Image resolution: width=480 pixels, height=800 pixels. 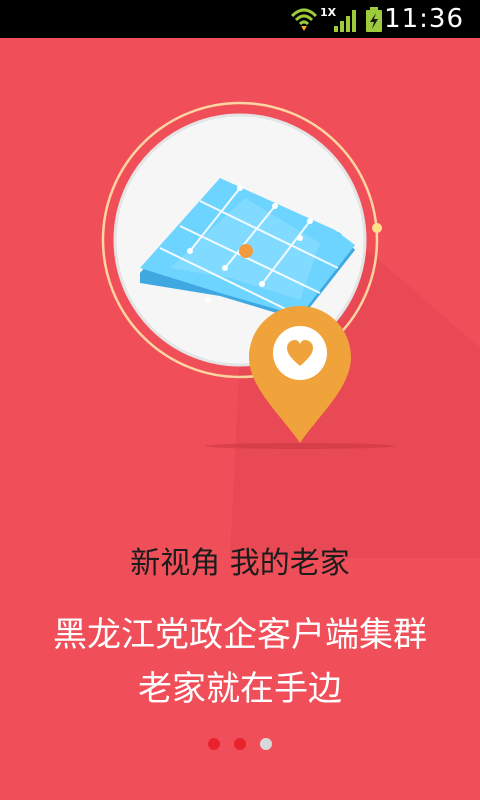 What do you see at coordinates (377, 228) in the screenshot?
I see `orbit-dot` at bounding box center [377, 228].